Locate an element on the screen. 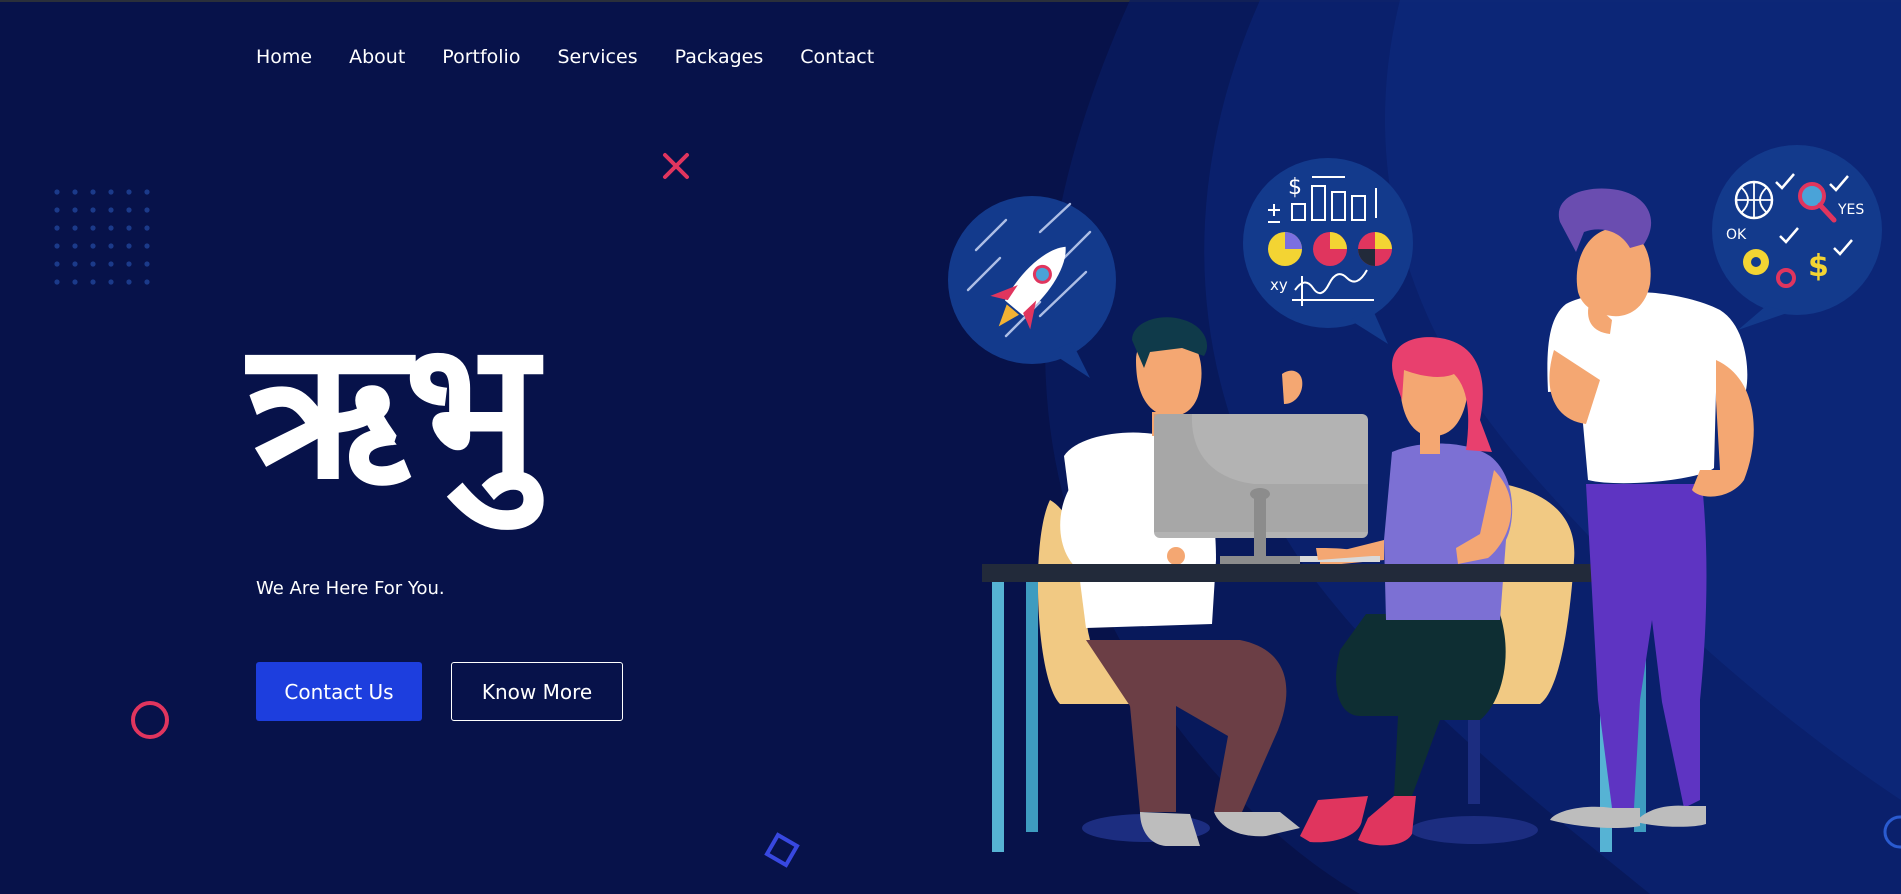  nav-packages-link: Packages is located at coordinates (719, 57).